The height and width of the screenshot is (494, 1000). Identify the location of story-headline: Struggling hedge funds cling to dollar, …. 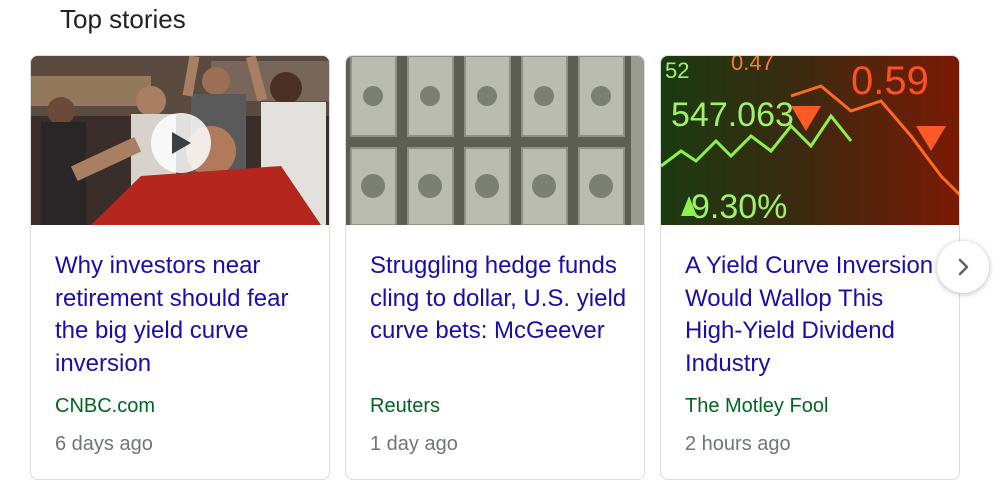
(500, 299).